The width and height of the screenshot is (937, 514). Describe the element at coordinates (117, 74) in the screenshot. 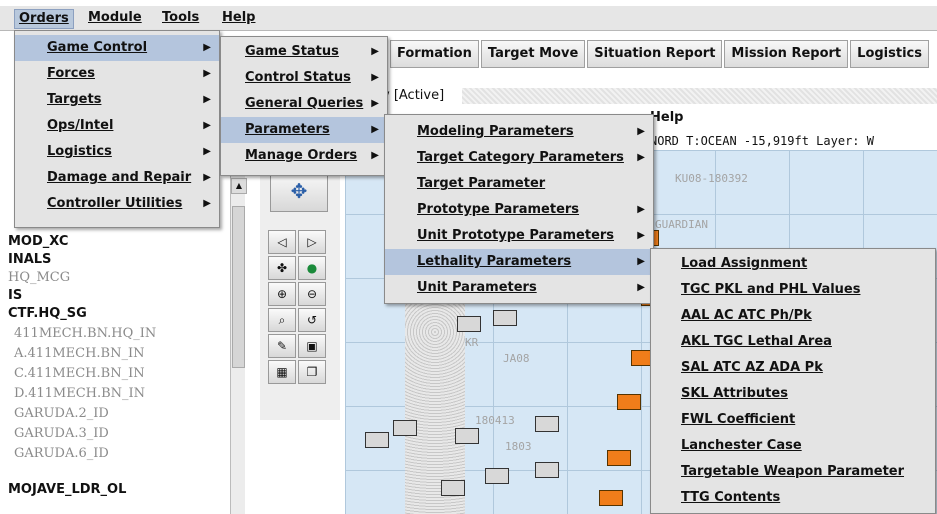

I see `menu-item-forces: Forces ▶` at that location.